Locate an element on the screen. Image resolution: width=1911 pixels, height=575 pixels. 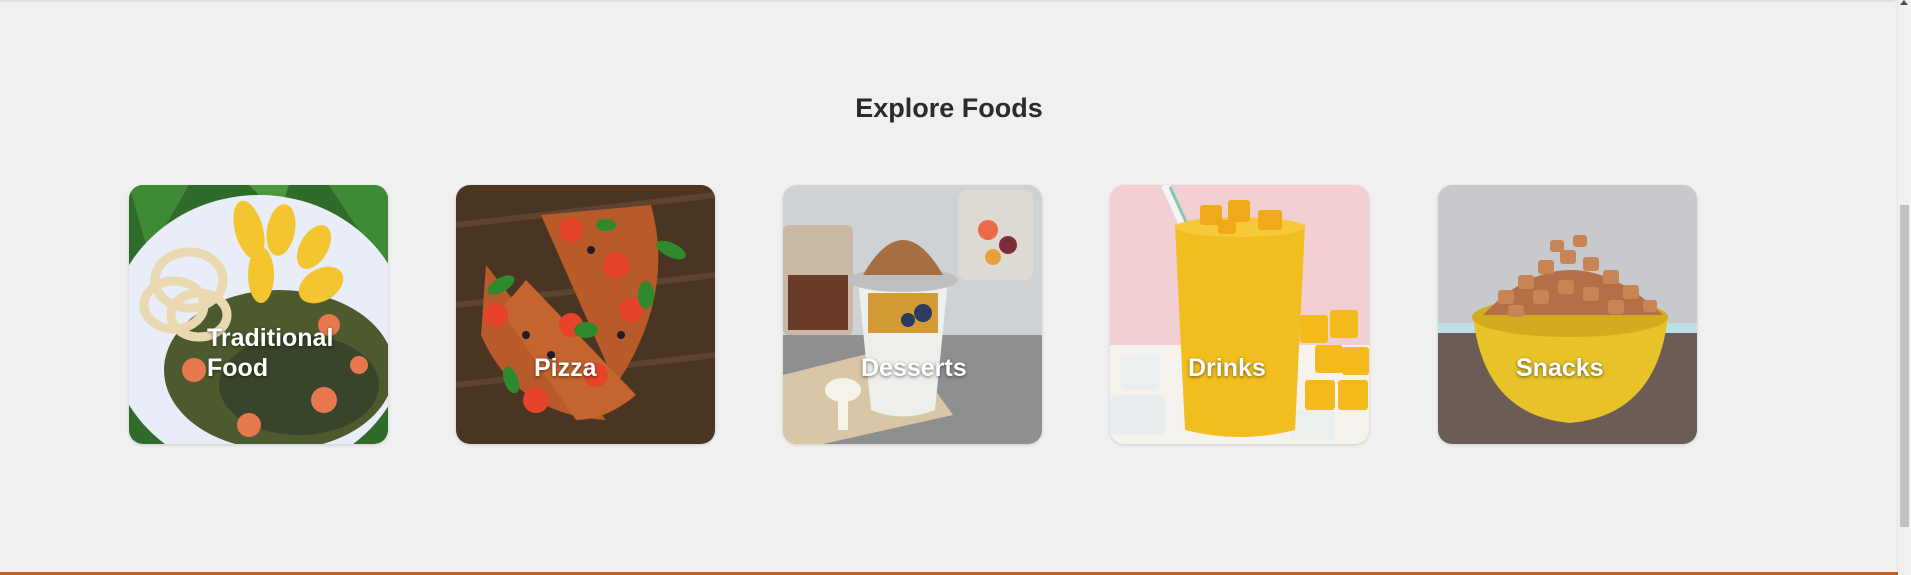
category-card-drinks: Drinks is located at coordinates (1239, 314).